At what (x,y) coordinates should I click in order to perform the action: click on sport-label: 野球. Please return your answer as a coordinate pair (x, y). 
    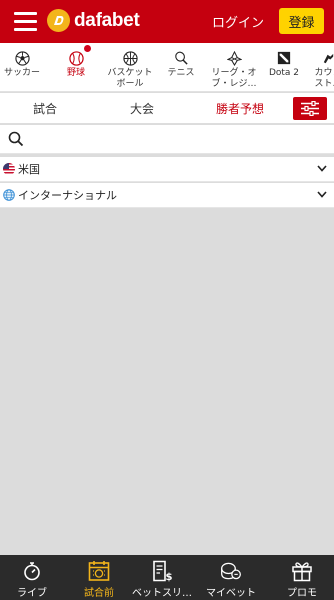
    Looking at the image, I should click on (75, 73).